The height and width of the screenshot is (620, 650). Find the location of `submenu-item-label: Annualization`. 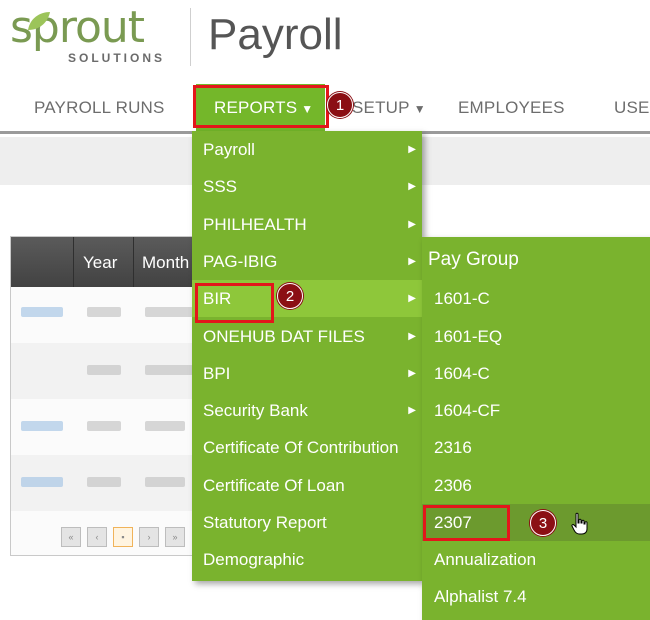

submenu-item-label: Annualization is located at coordinates (485, 559).